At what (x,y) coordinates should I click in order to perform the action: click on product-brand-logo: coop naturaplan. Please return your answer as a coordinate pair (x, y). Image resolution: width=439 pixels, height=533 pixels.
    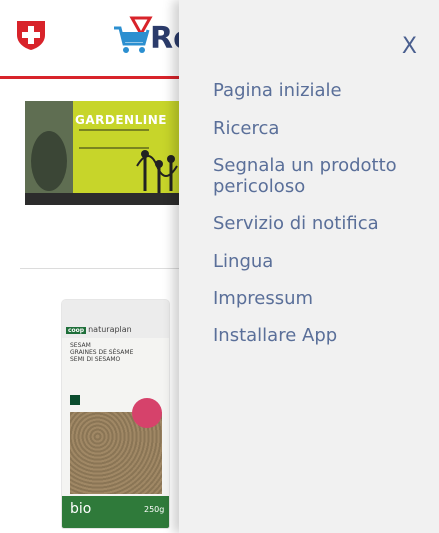
    Looking at the image, I should click on (99, 329).